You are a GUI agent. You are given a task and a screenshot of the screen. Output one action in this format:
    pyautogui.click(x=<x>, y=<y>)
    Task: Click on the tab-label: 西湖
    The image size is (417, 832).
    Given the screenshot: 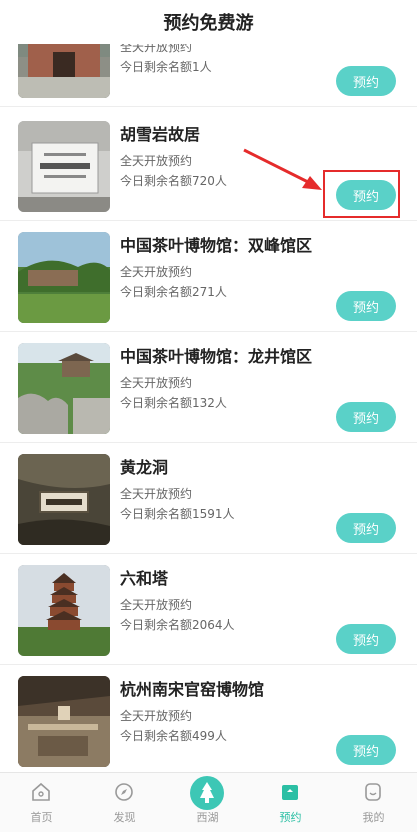 What is the action you would take?
    pyautogui.click(x=207, y=817)
    